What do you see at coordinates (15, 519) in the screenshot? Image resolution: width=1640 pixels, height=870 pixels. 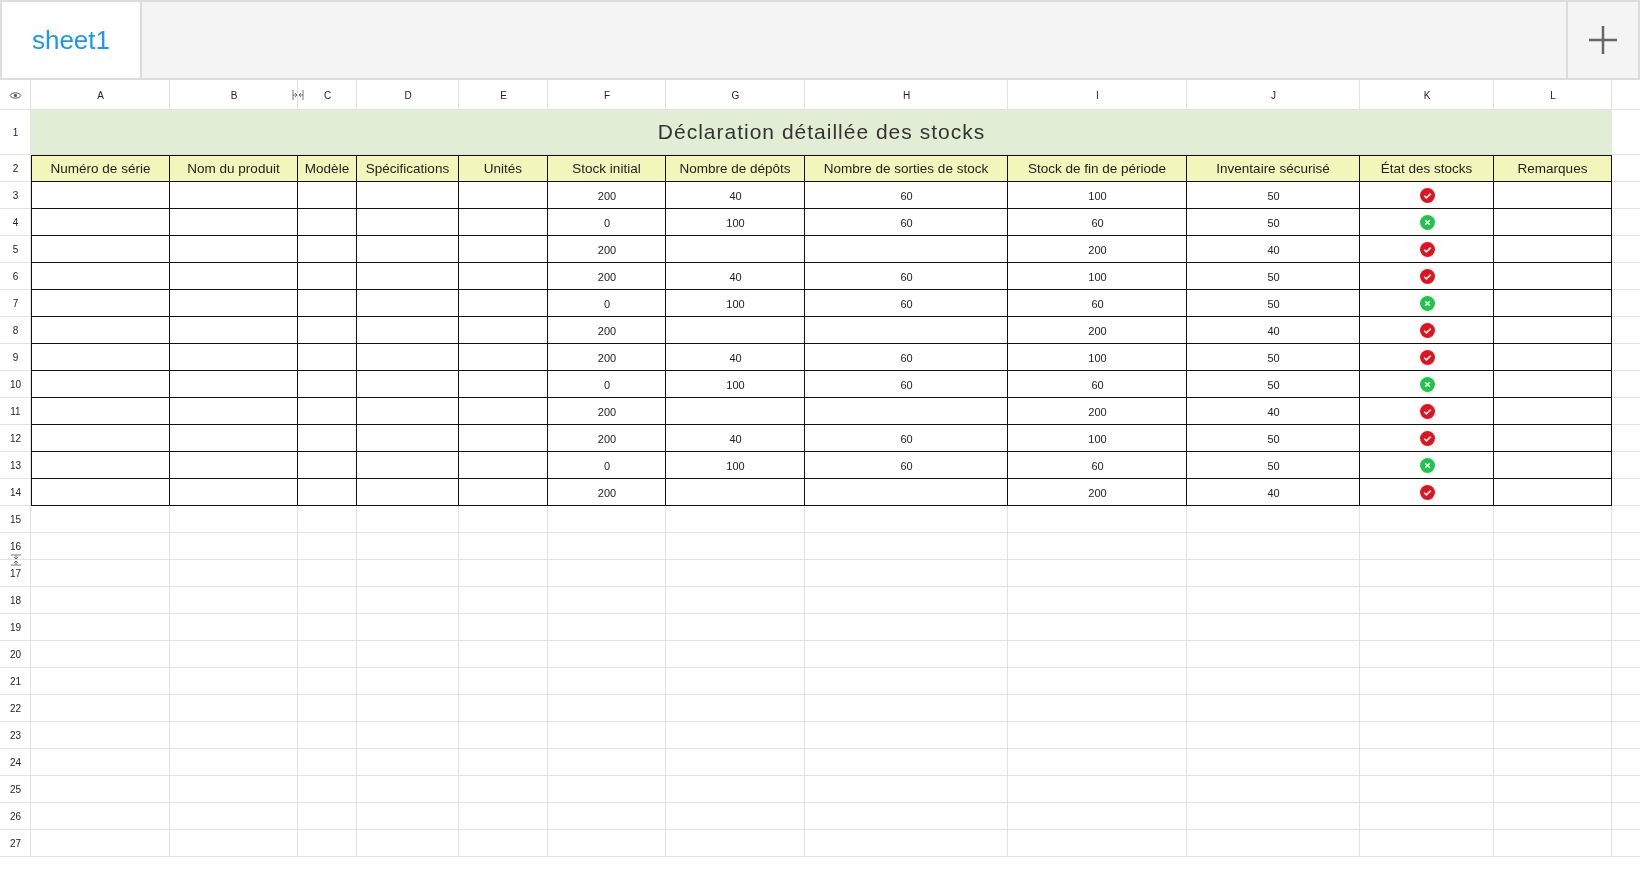 I see `row-number: 15` at bounding box center [15, 519].